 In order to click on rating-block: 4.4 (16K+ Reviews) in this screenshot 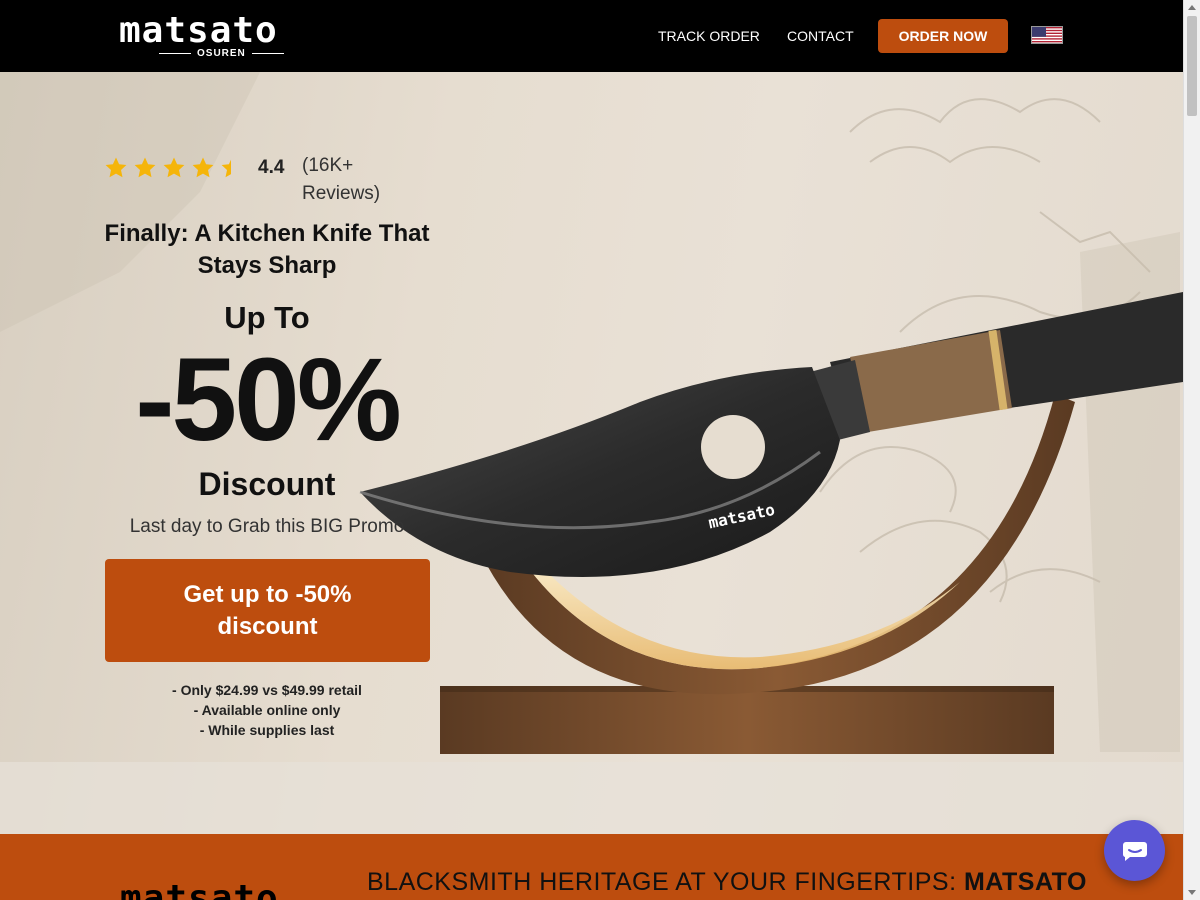, I will do `click(242, 179)`.